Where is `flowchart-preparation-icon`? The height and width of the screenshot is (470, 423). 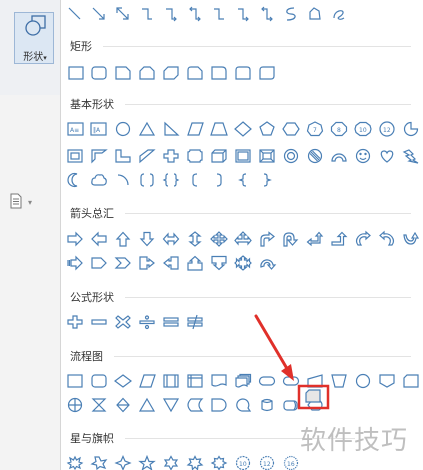 flowchart-preparation-icon is located at coordinates (291, 381).